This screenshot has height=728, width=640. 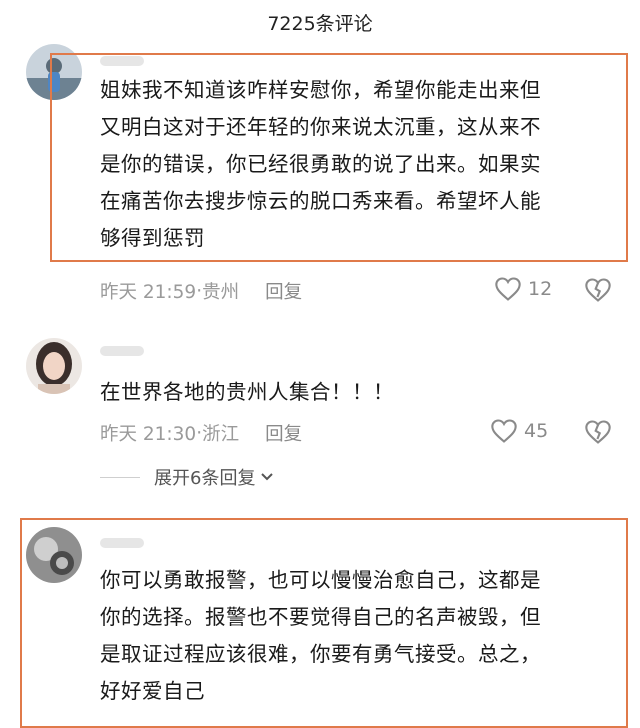 I want to click on comment-time: 昨天 21:59, so click(x=148, y=292).